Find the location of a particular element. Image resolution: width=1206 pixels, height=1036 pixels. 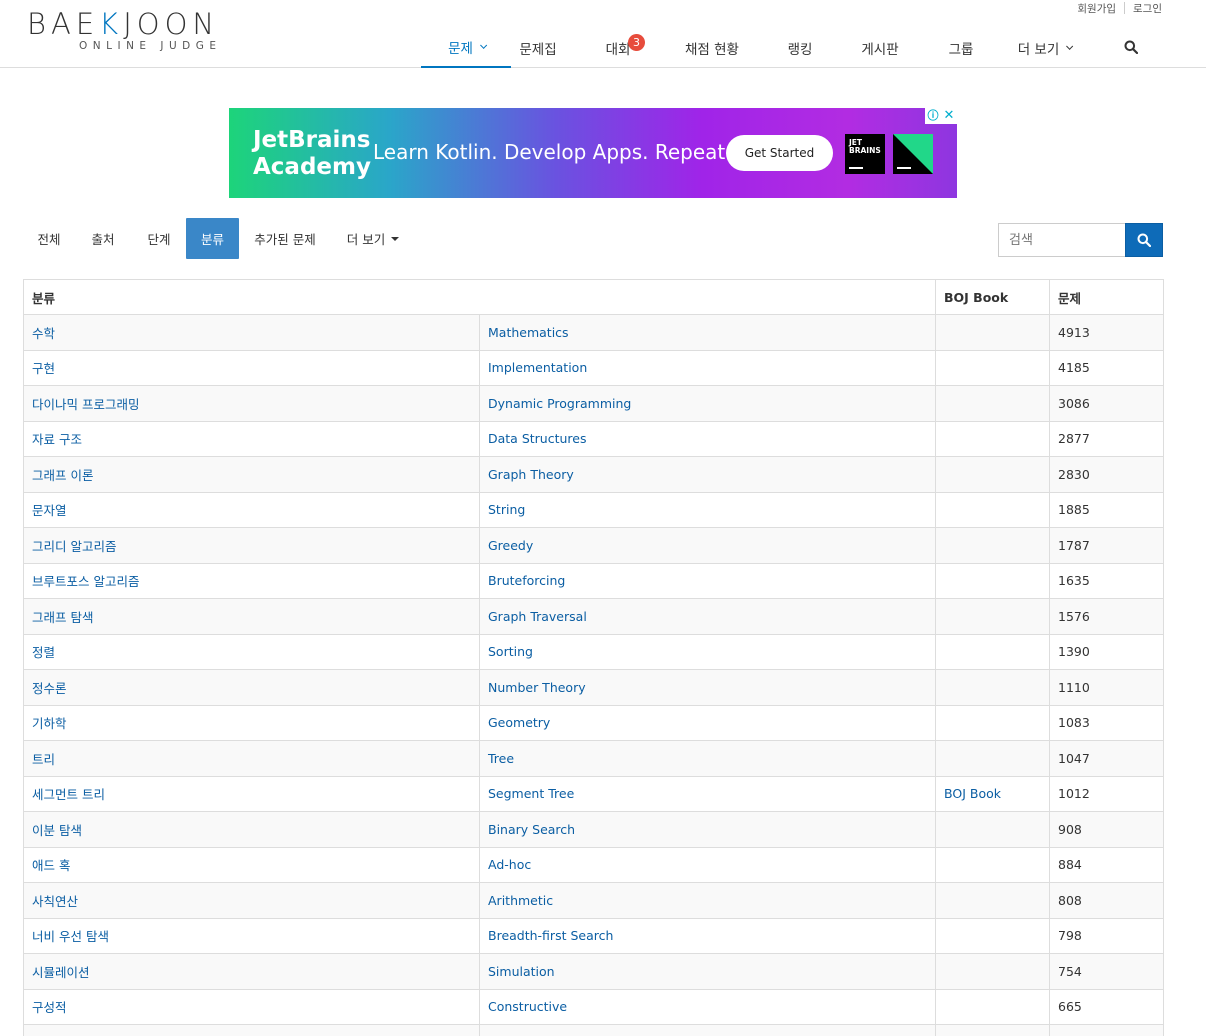

category-name-ko: 다이나믹 프로그래밍 is located at coordinates (85, 404).